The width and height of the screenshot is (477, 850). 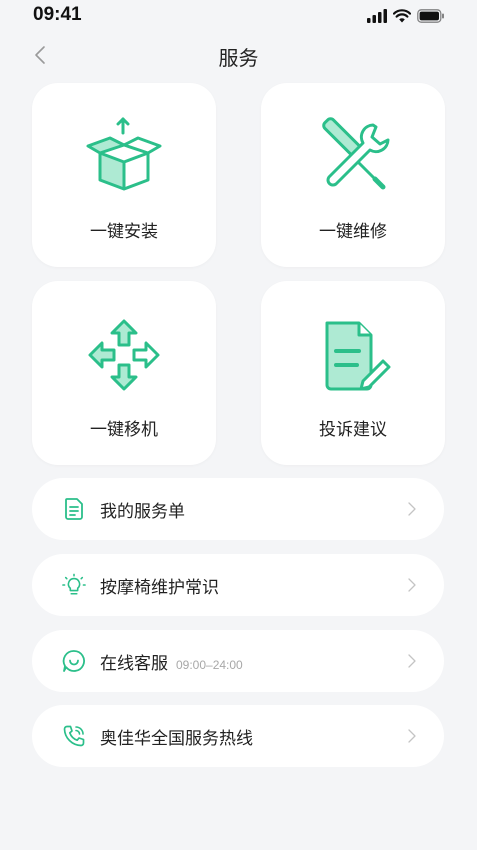 I want to click on status-time: 09:41, so click(x=57, y=14).